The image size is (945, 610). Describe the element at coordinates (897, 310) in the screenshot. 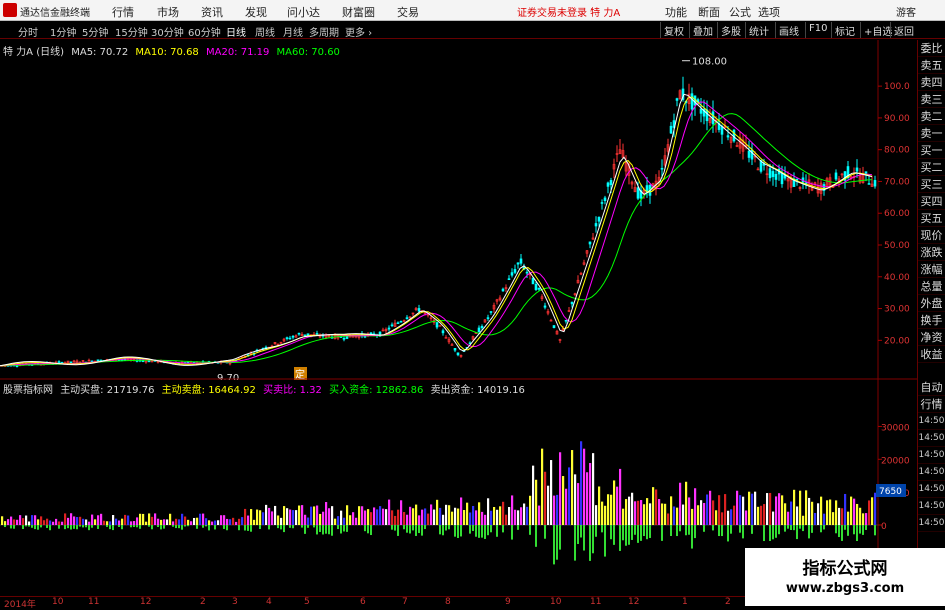

I see `price-tick-label: 30.00` at that location.